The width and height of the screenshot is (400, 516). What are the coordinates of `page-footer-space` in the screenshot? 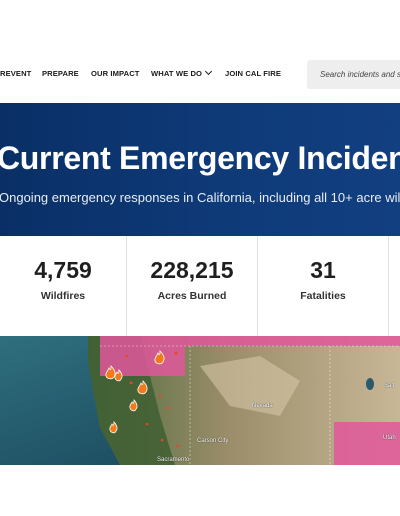 It's located at (200, 490).